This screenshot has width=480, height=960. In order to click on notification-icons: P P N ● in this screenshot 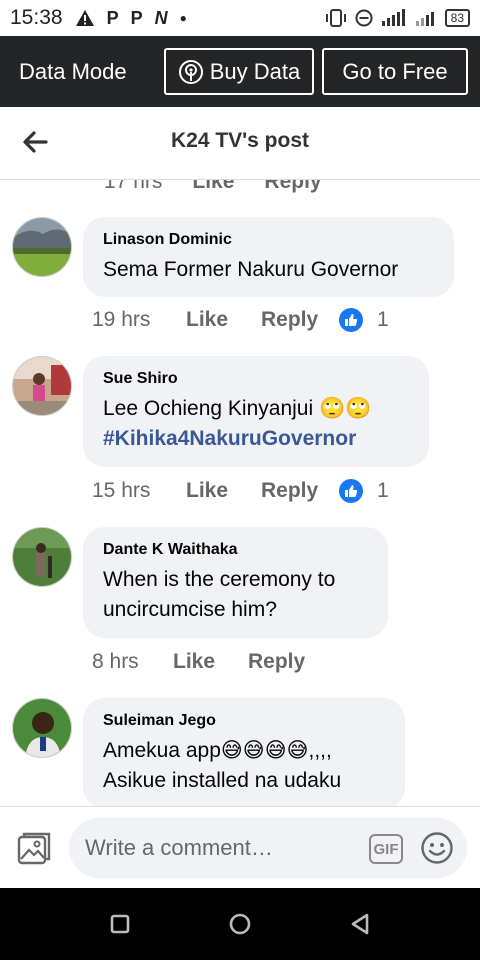, I will do `click(131, 18)`.